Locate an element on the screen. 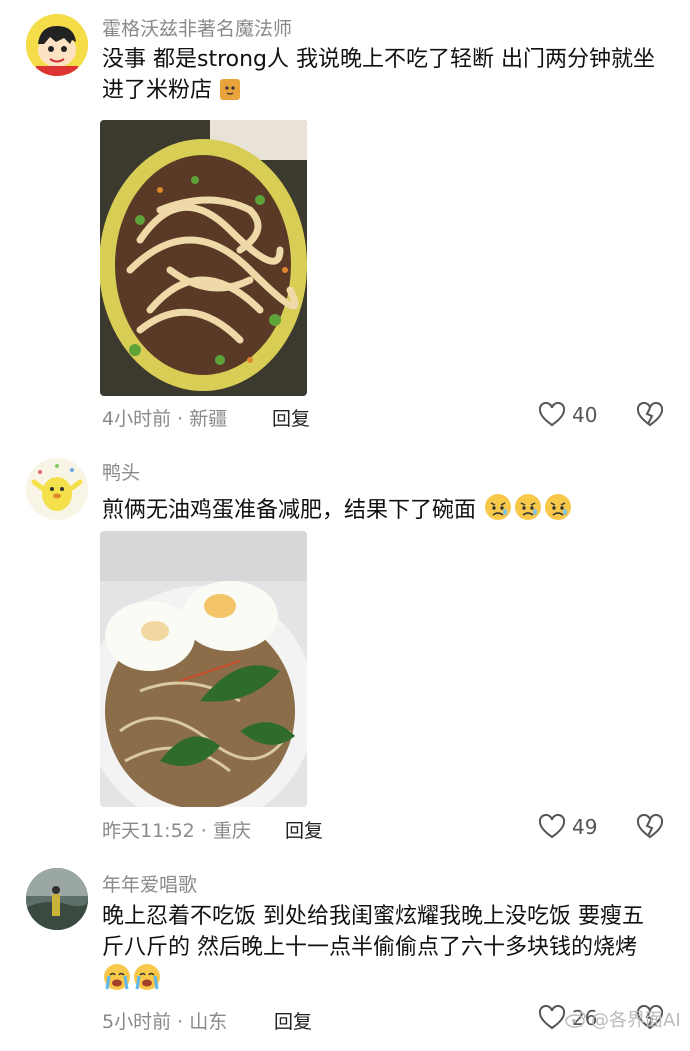 The image size is (690, 1051). egg-noodle-bowl-image-icon is located at coordinates (203, 669).